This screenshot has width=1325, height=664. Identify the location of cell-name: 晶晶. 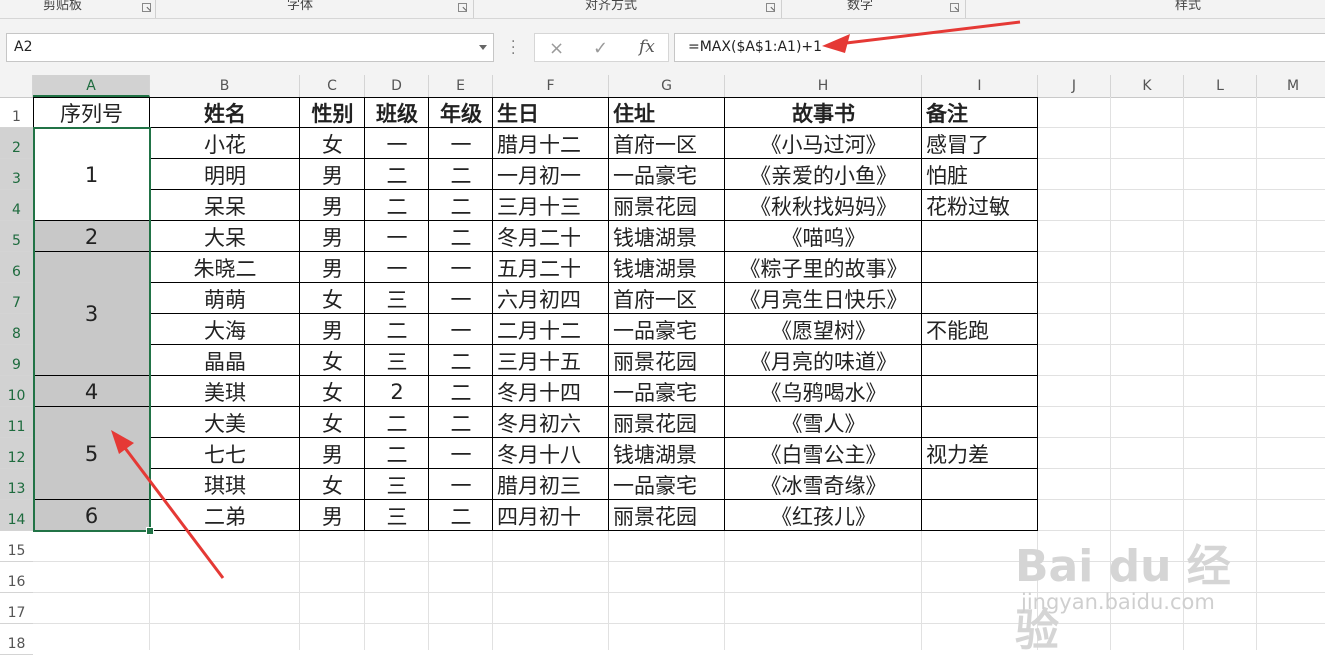
(225, 360).